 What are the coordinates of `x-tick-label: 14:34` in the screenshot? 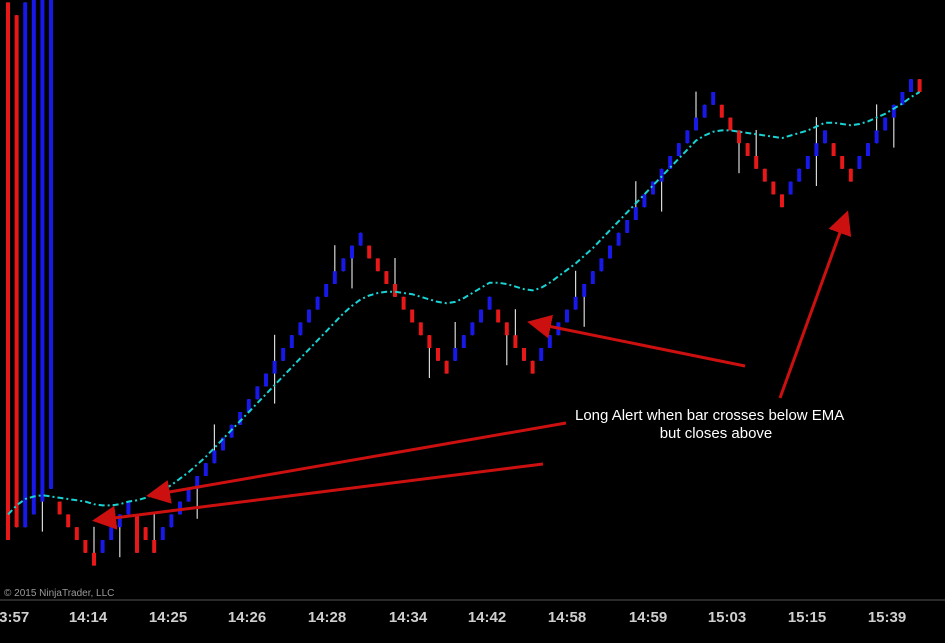 It's located at (408, 617).